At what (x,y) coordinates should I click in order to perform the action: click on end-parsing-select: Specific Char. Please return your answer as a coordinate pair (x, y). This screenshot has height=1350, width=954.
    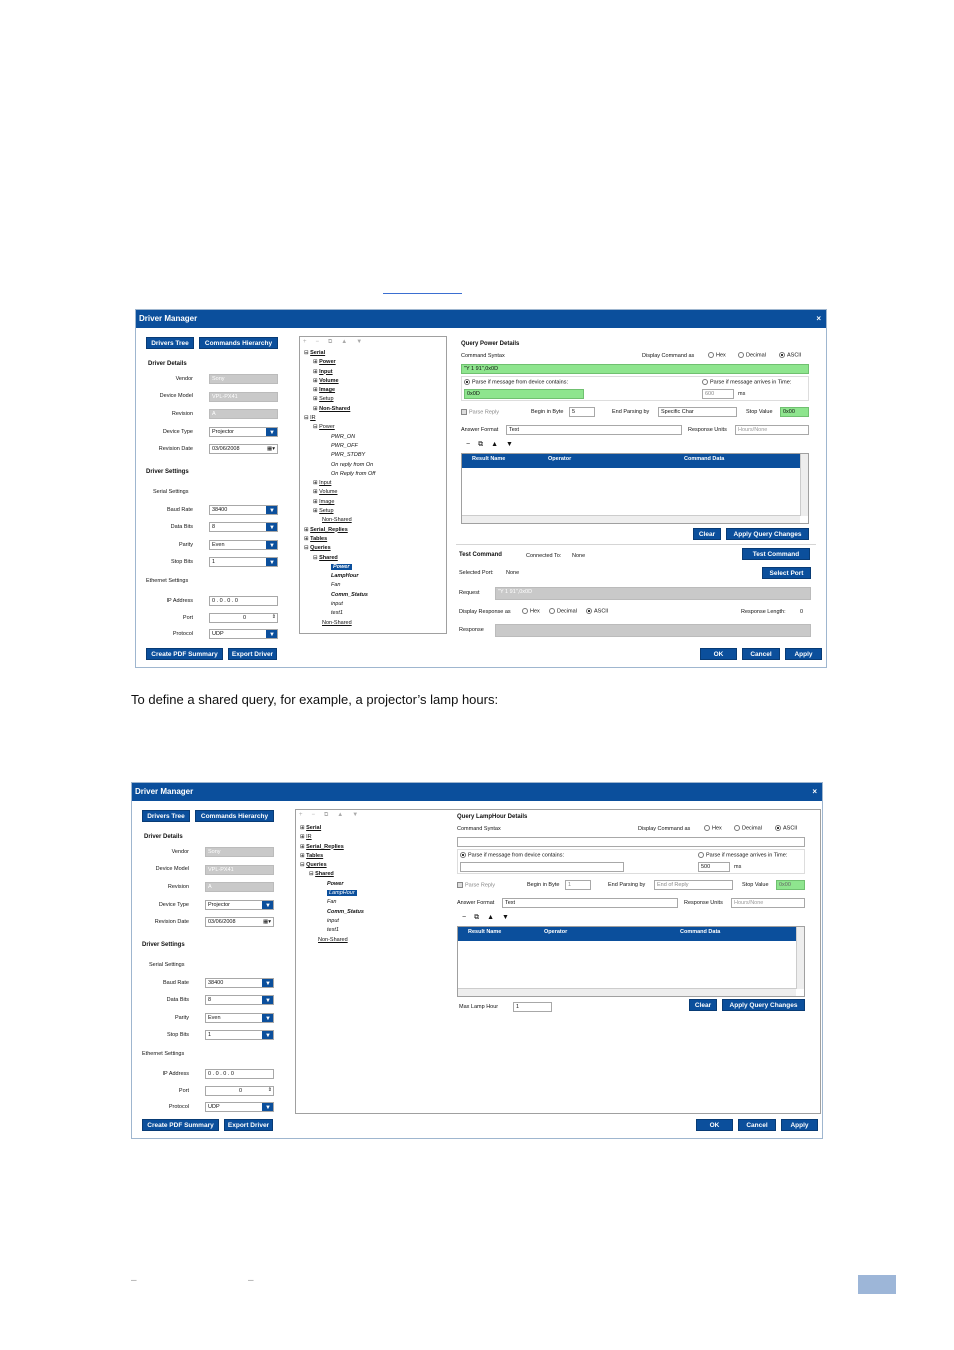
    Looking at the image, I should click on (697, 412).